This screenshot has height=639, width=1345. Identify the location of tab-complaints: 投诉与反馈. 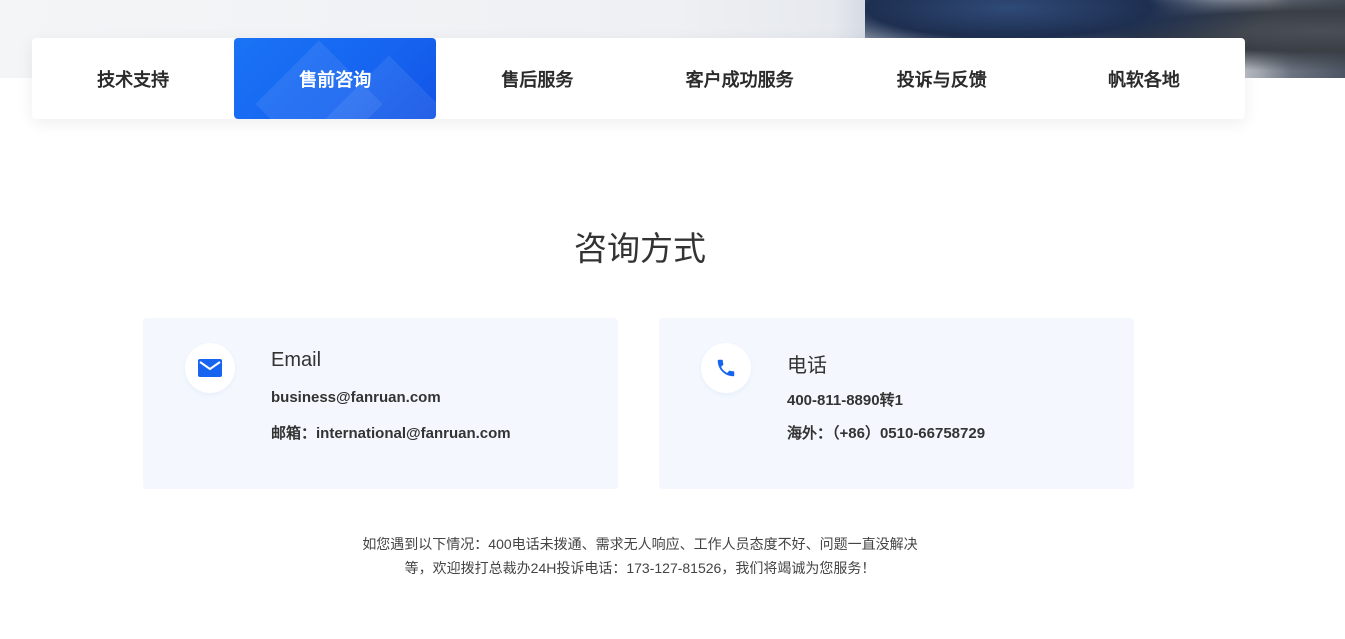
(942, 78).